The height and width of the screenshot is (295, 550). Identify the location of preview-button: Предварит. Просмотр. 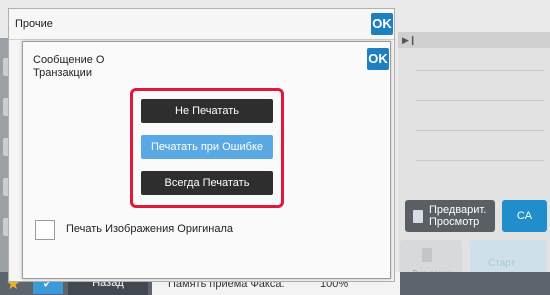
(450, 216).